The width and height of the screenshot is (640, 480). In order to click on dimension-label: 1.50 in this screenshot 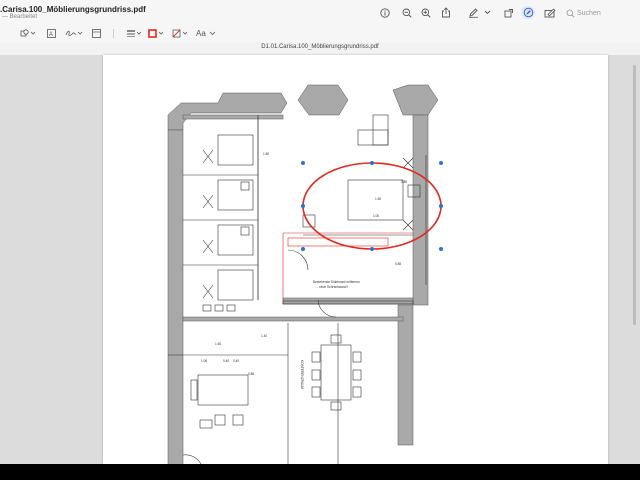, I will do `click(378, 199)`.